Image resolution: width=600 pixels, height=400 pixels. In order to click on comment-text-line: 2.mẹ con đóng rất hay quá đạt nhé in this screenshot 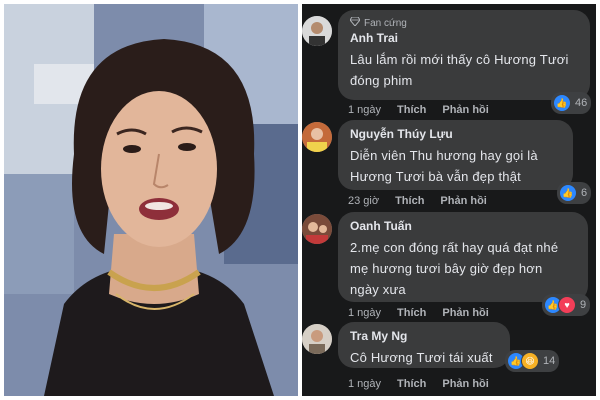, I will do `click(454, 247)`.